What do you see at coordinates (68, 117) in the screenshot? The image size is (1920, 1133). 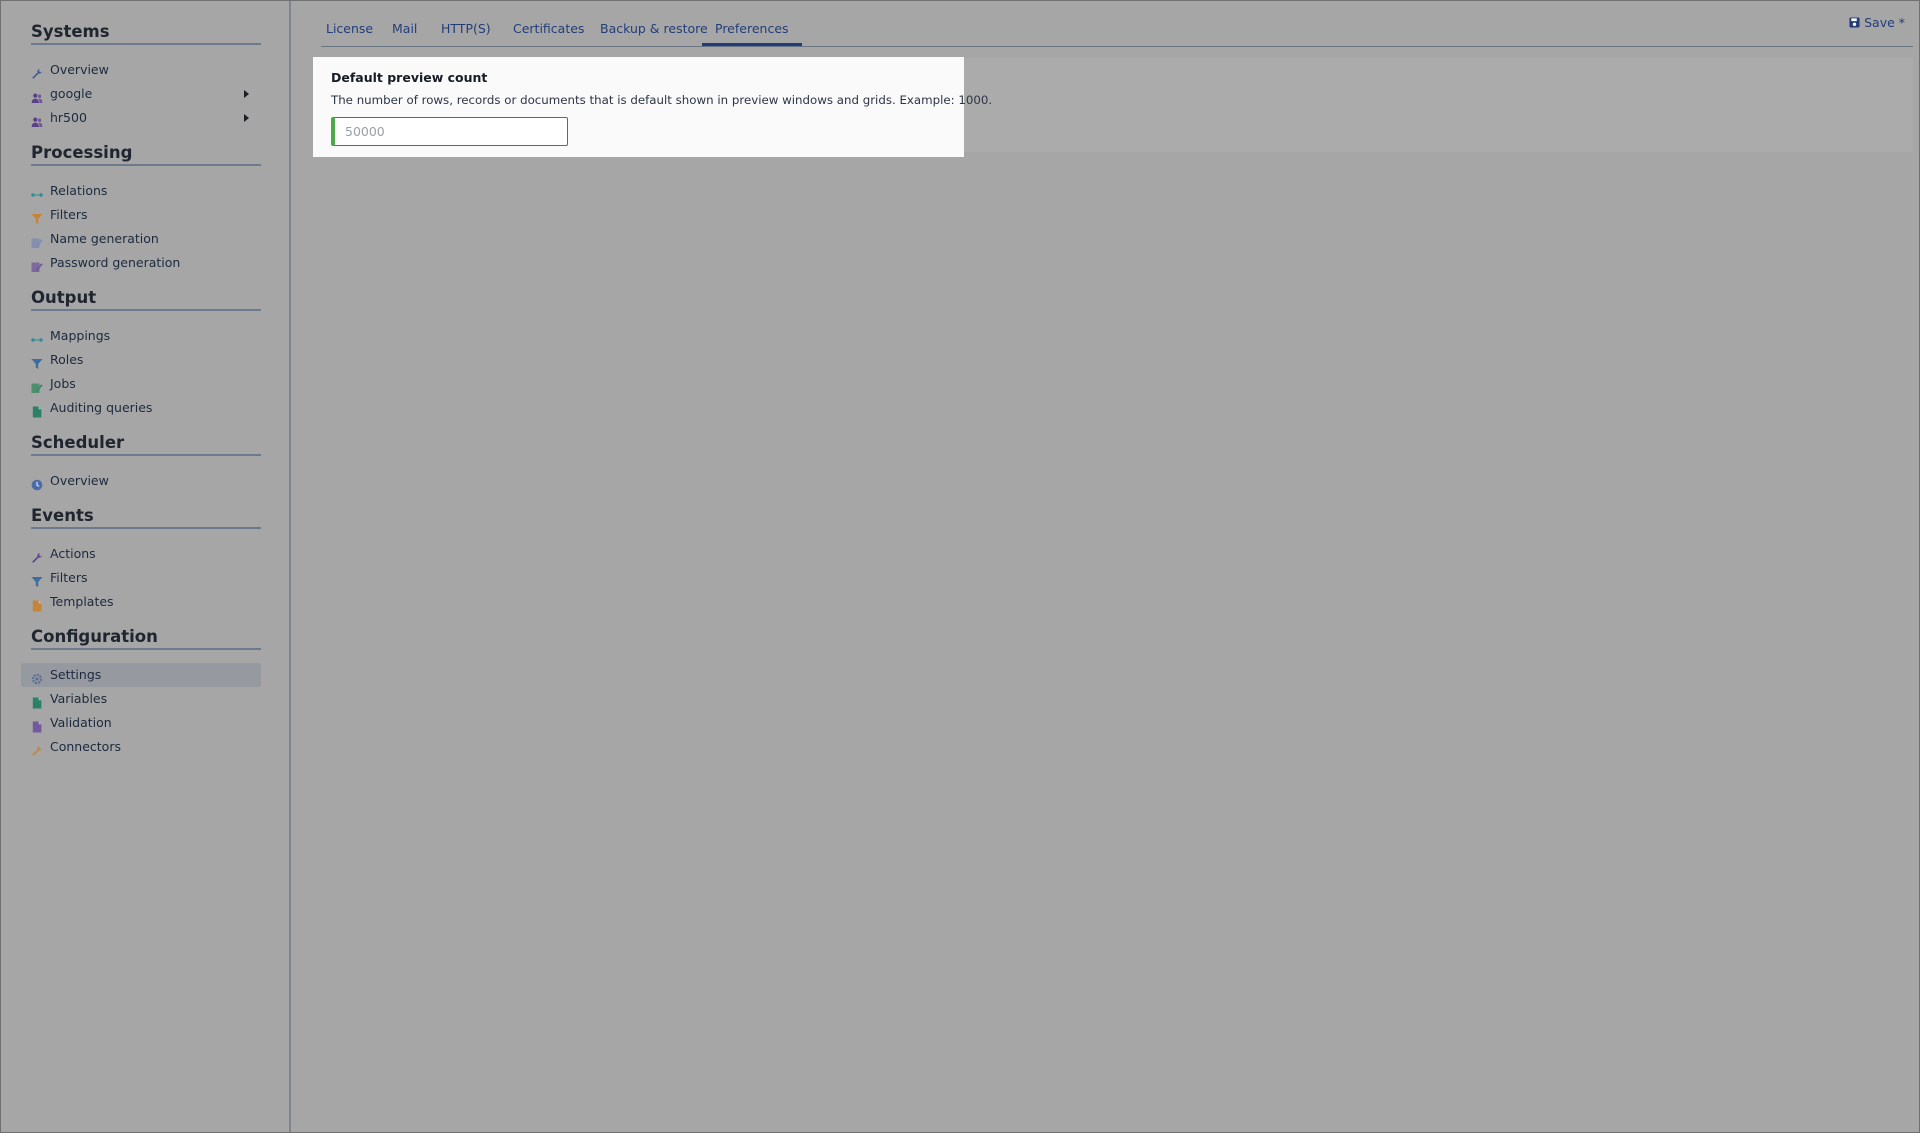 I see `sidebar-item-label: hr500` at bounding box center [68, 117].